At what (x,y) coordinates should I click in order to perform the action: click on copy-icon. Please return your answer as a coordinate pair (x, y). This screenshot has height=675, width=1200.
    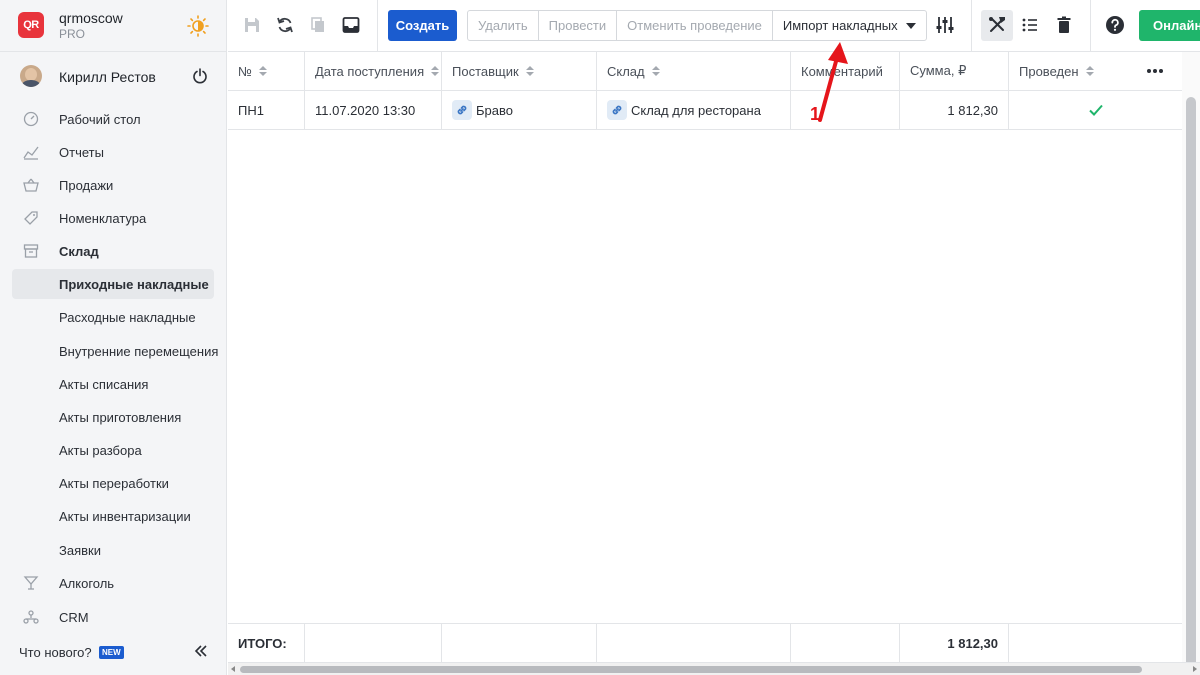
    Looking at the image, I should click on (318, 25).